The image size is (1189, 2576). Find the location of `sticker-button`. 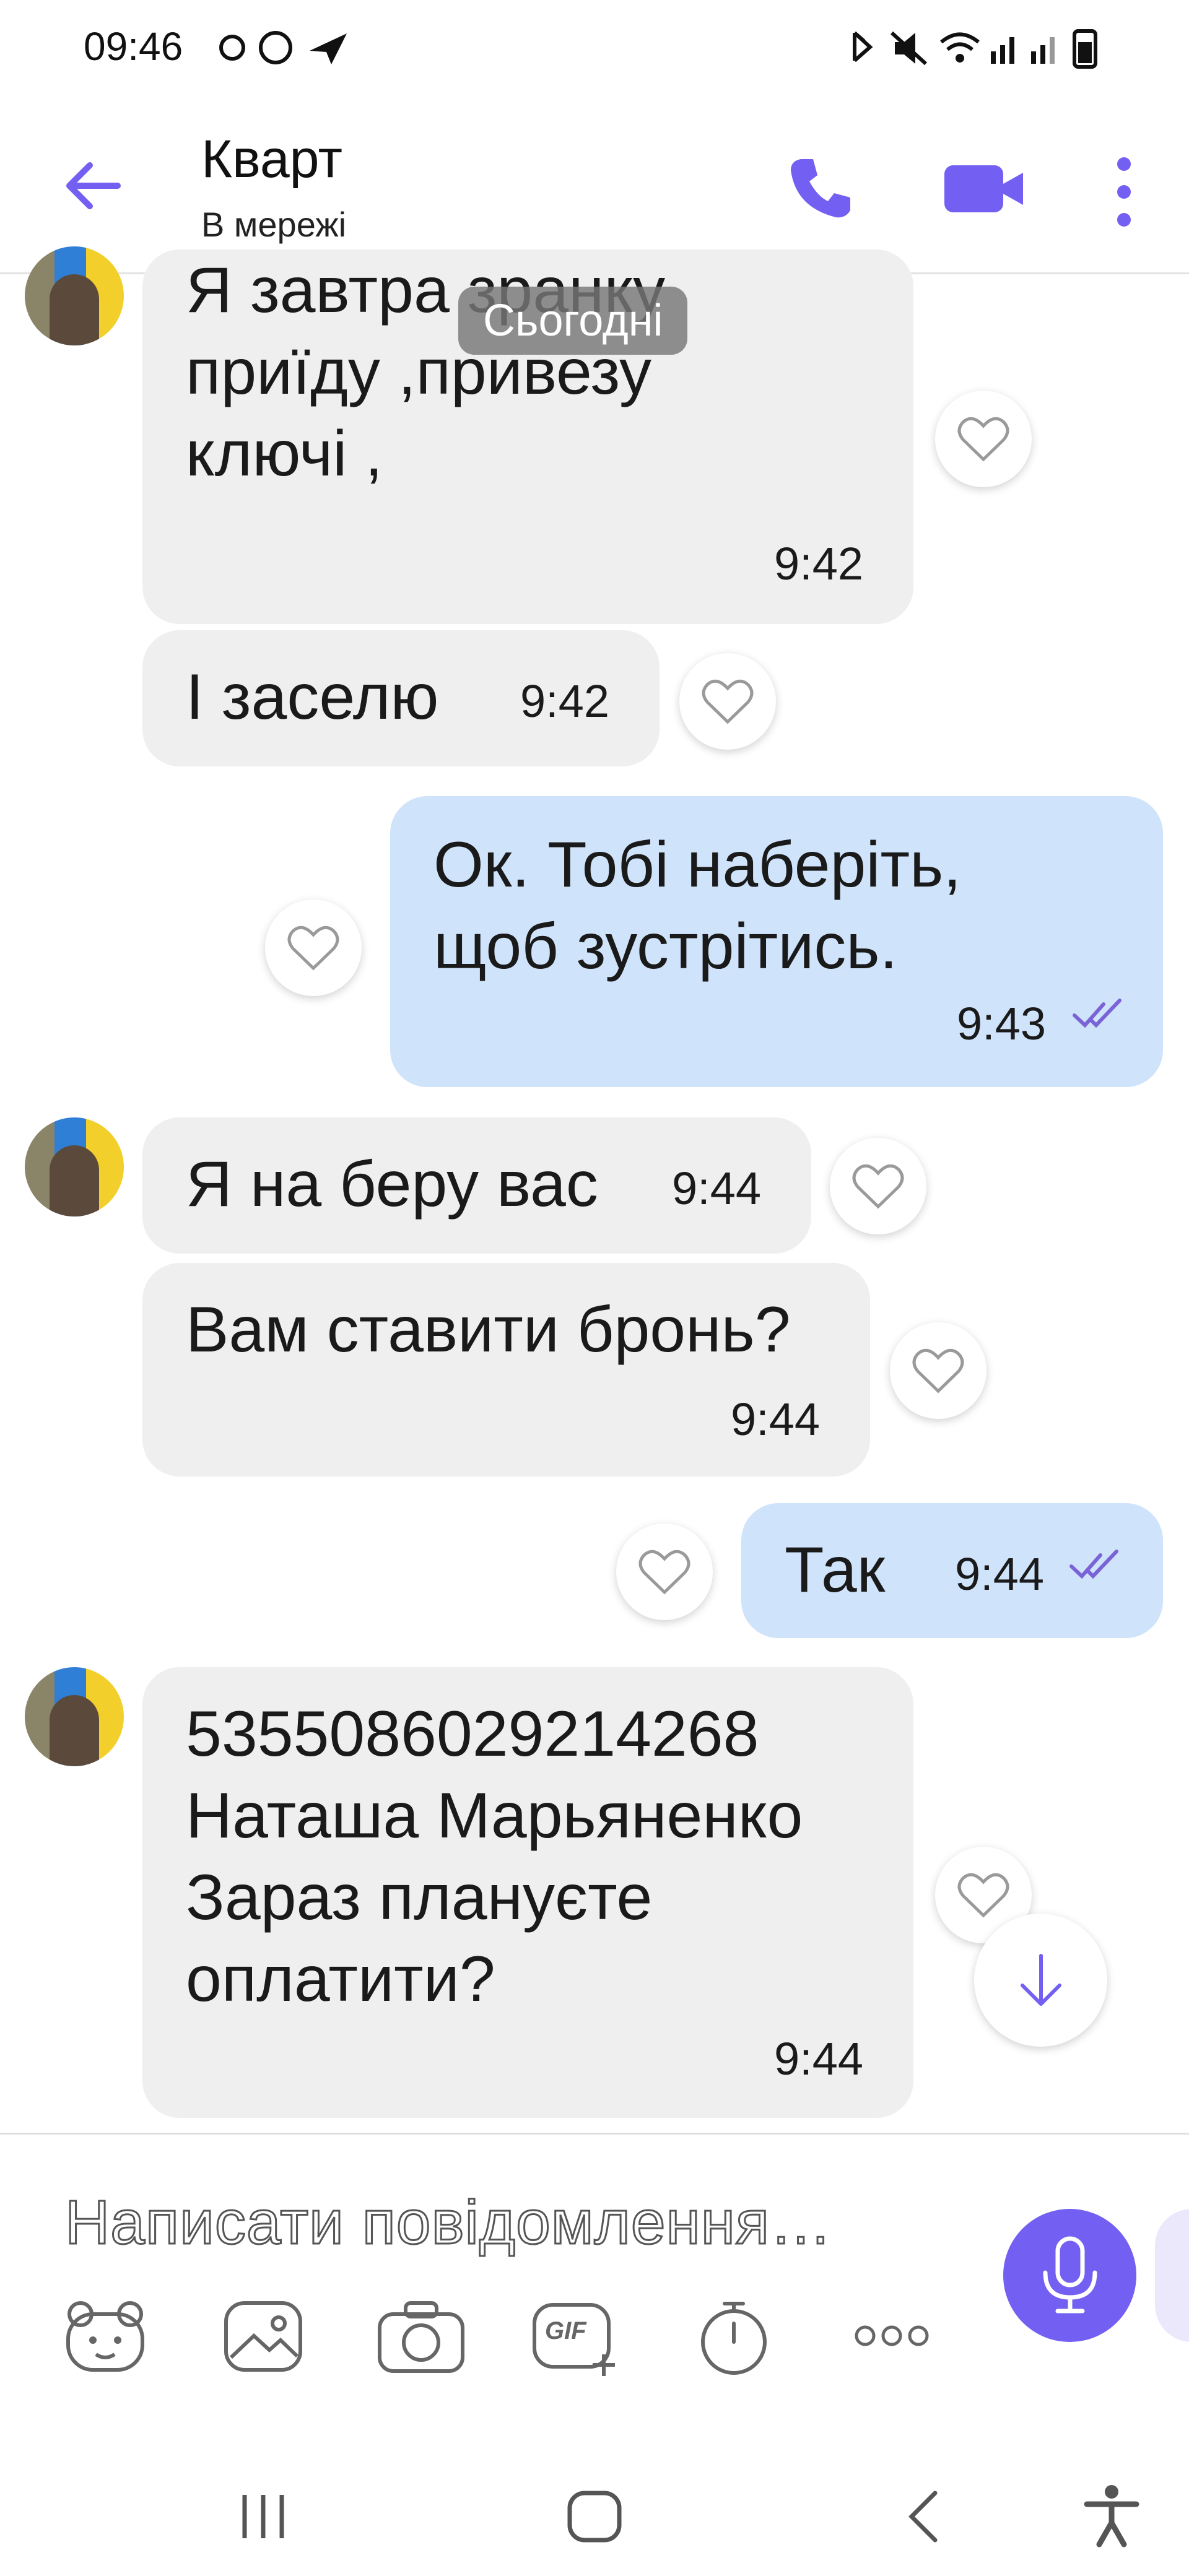

sticker-button is located at coordinates (105, 2335).